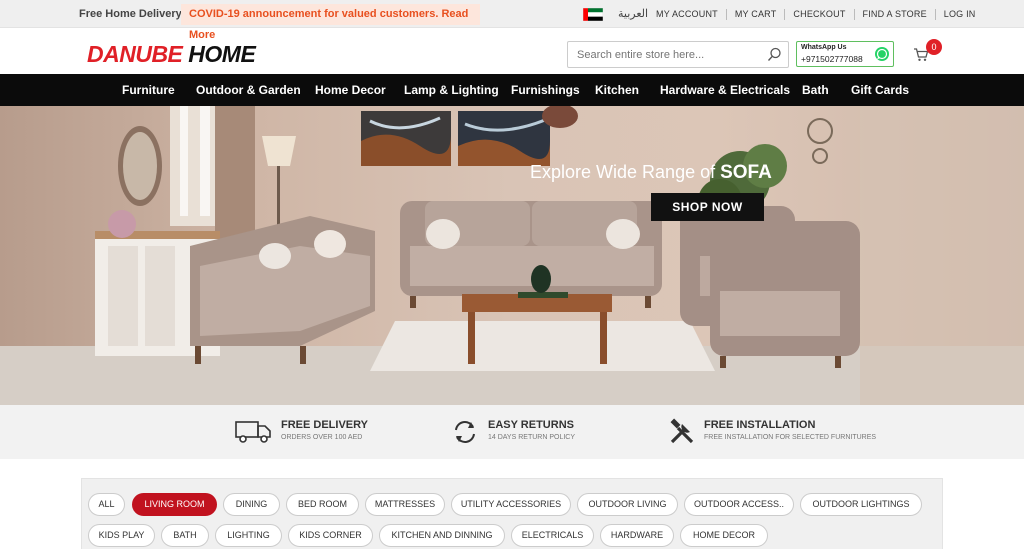 Image resolution: width=1024 pixels, height=549 pixels. I want to click on feature-subtitle: 14 DAYS RETURN POLICY, so click(532, 437).